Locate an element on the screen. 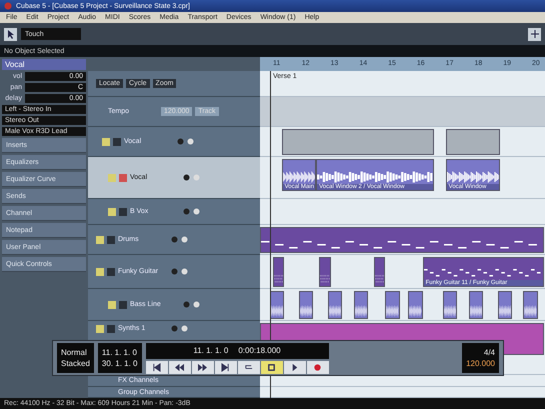 The image size is (545, 409). skip-end-icon is located at coordinates (225, 367).